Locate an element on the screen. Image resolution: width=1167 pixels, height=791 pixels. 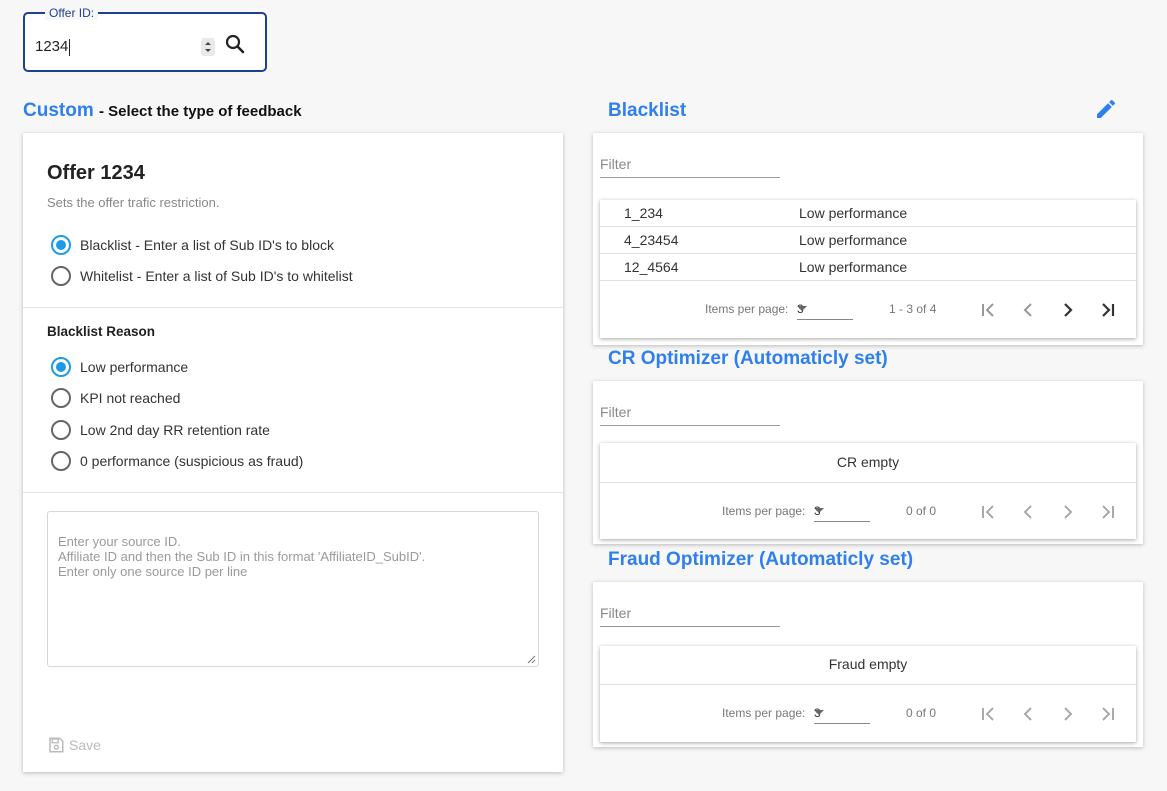
radio-reason-fraud: 0 performance (suspicious as fraud) is located at coordinates (177, 461).